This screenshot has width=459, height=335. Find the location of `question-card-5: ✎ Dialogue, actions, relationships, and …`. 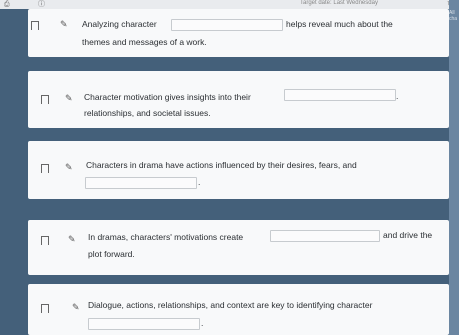

question-card-5: ✎ Dialogue, actions, relationships, and … is located at coordinates (238, 309).